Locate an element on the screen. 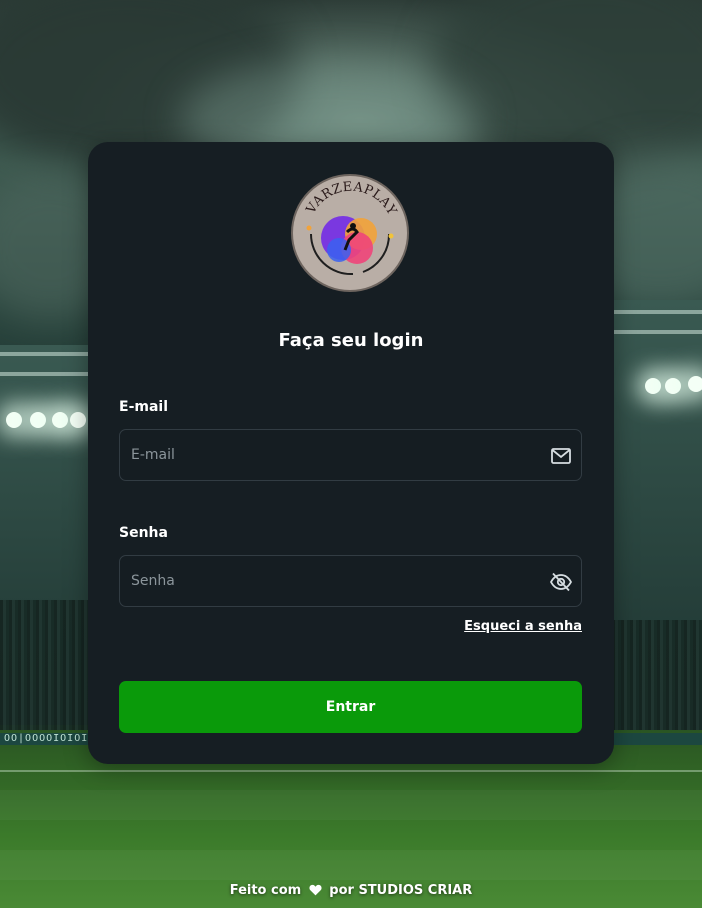  password-input is located at coordinates (331, 581).